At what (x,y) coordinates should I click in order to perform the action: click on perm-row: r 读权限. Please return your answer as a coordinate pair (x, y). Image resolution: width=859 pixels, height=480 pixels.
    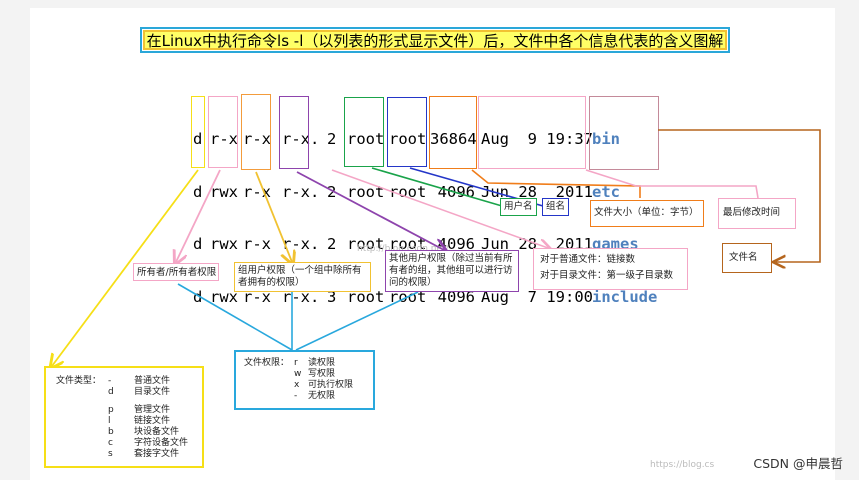
    Looking at the image, I should click on (323, 363).